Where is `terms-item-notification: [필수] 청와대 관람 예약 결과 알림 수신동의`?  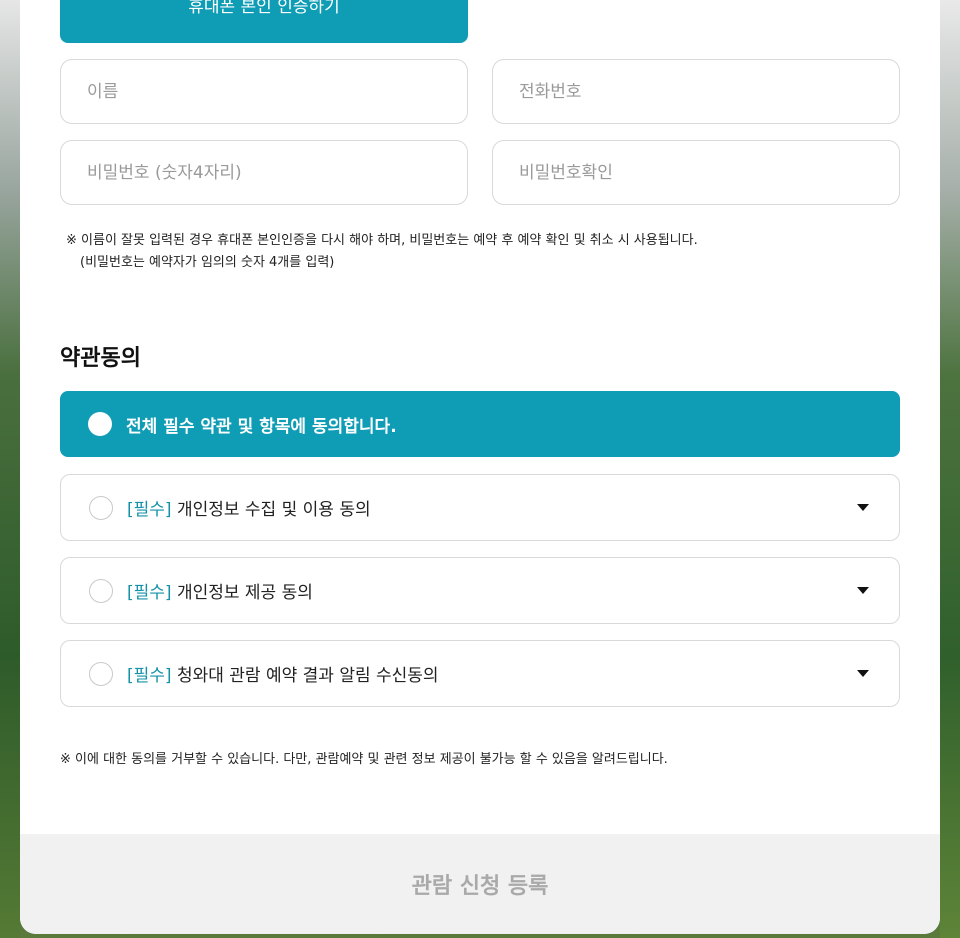
terms-item-notification: [필수] 청와대 관람 예약 결과 알림 수신동의 is located at coordinates (480, 673).